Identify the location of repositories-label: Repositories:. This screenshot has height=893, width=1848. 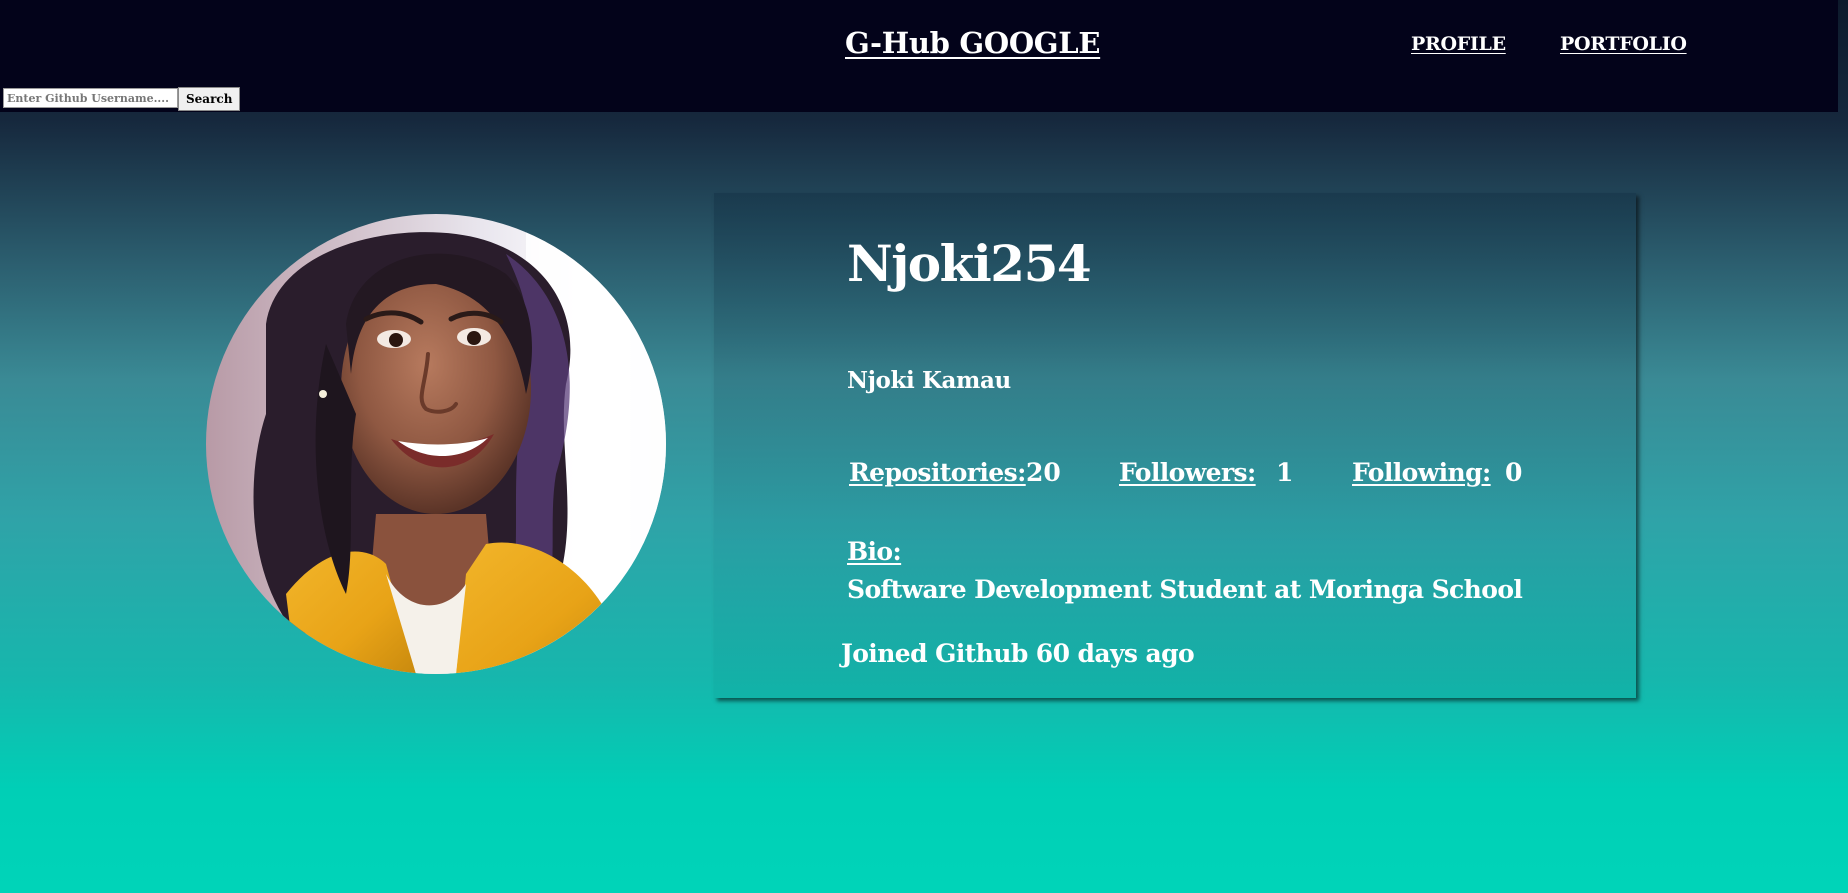
(937, 472).